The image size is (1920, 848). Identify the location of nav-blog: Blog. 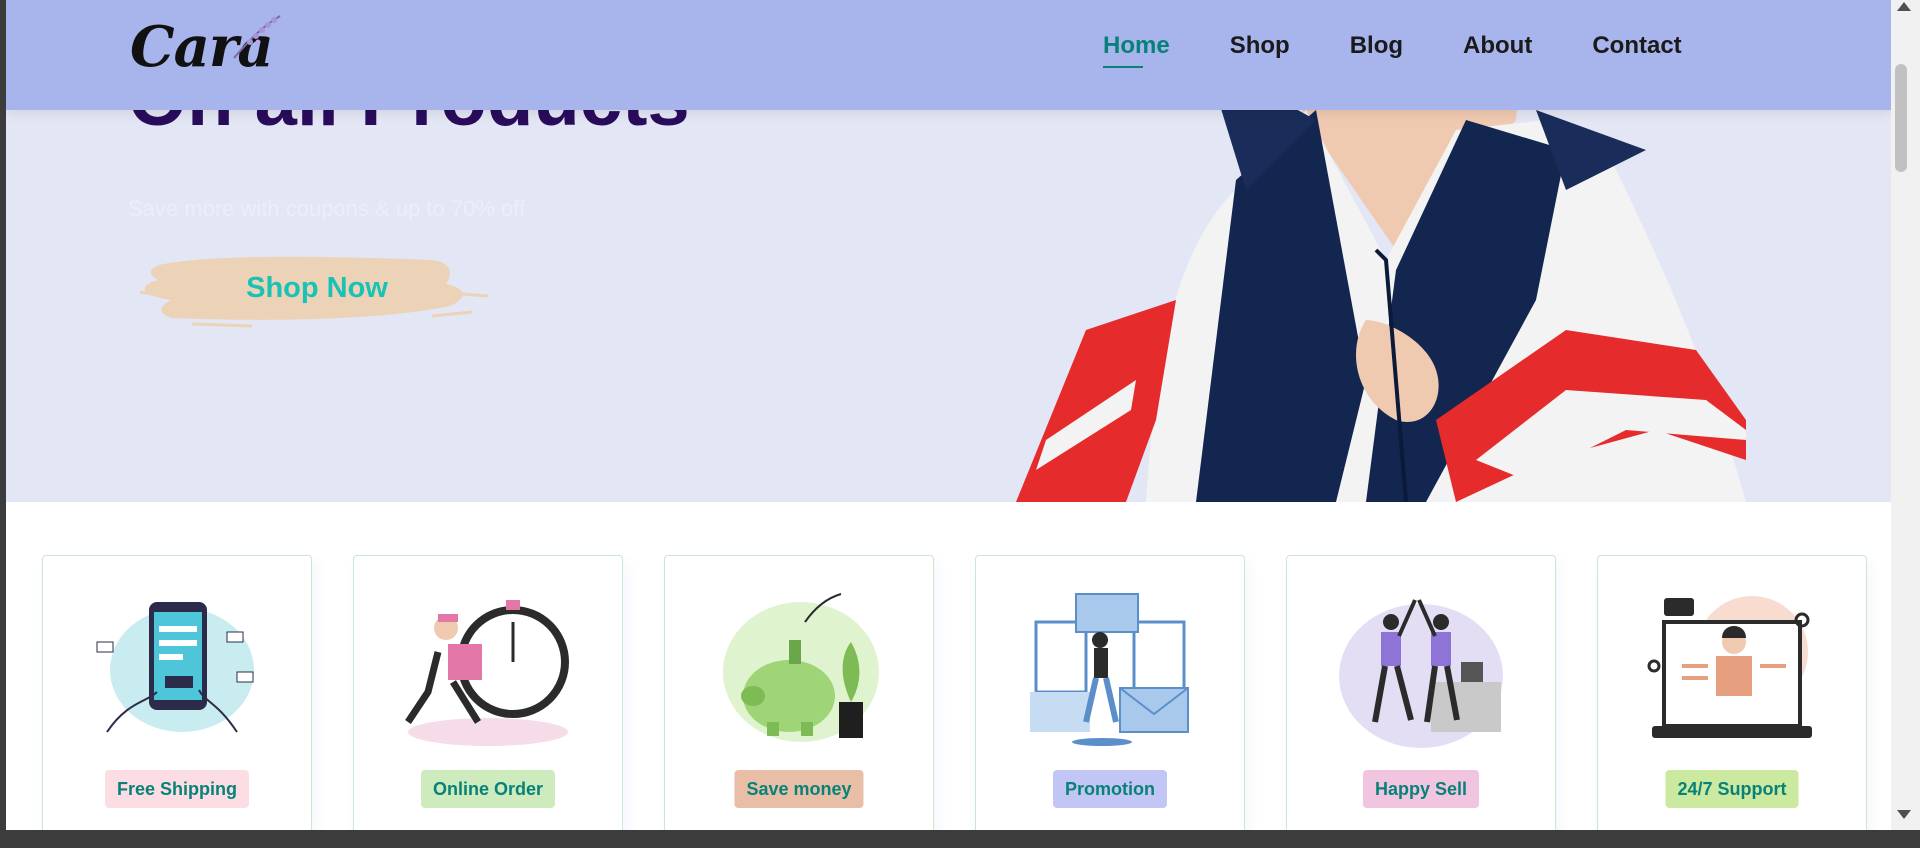
(1376, 46).